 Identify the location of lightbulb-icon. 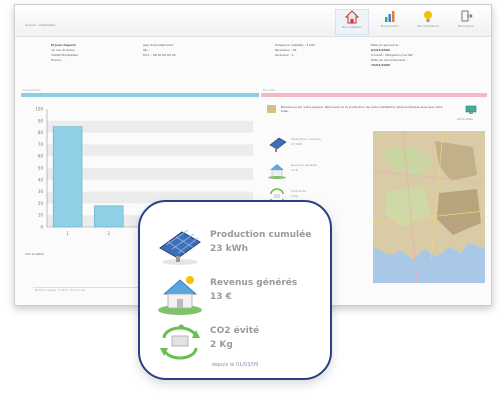
(428, 16).